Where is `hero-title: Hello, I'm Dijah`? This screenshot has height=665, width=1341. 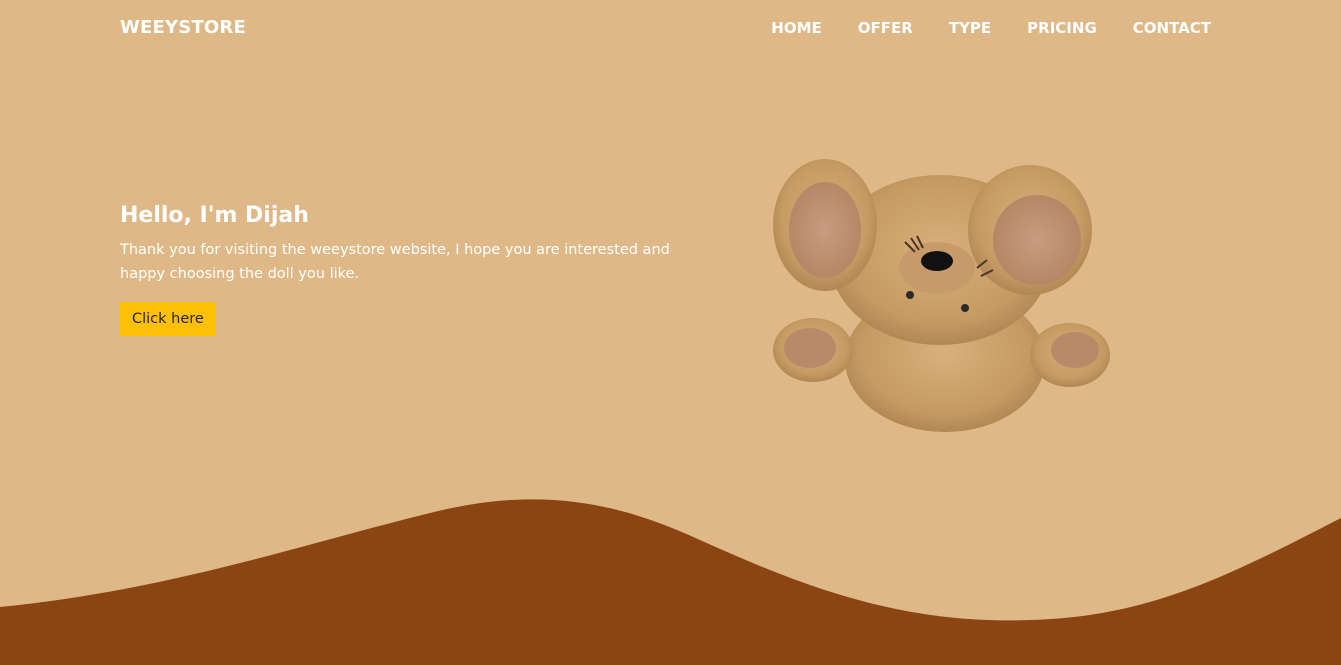 hero-title: Hello, I'm Dijah is located at coordinates (214, 215).